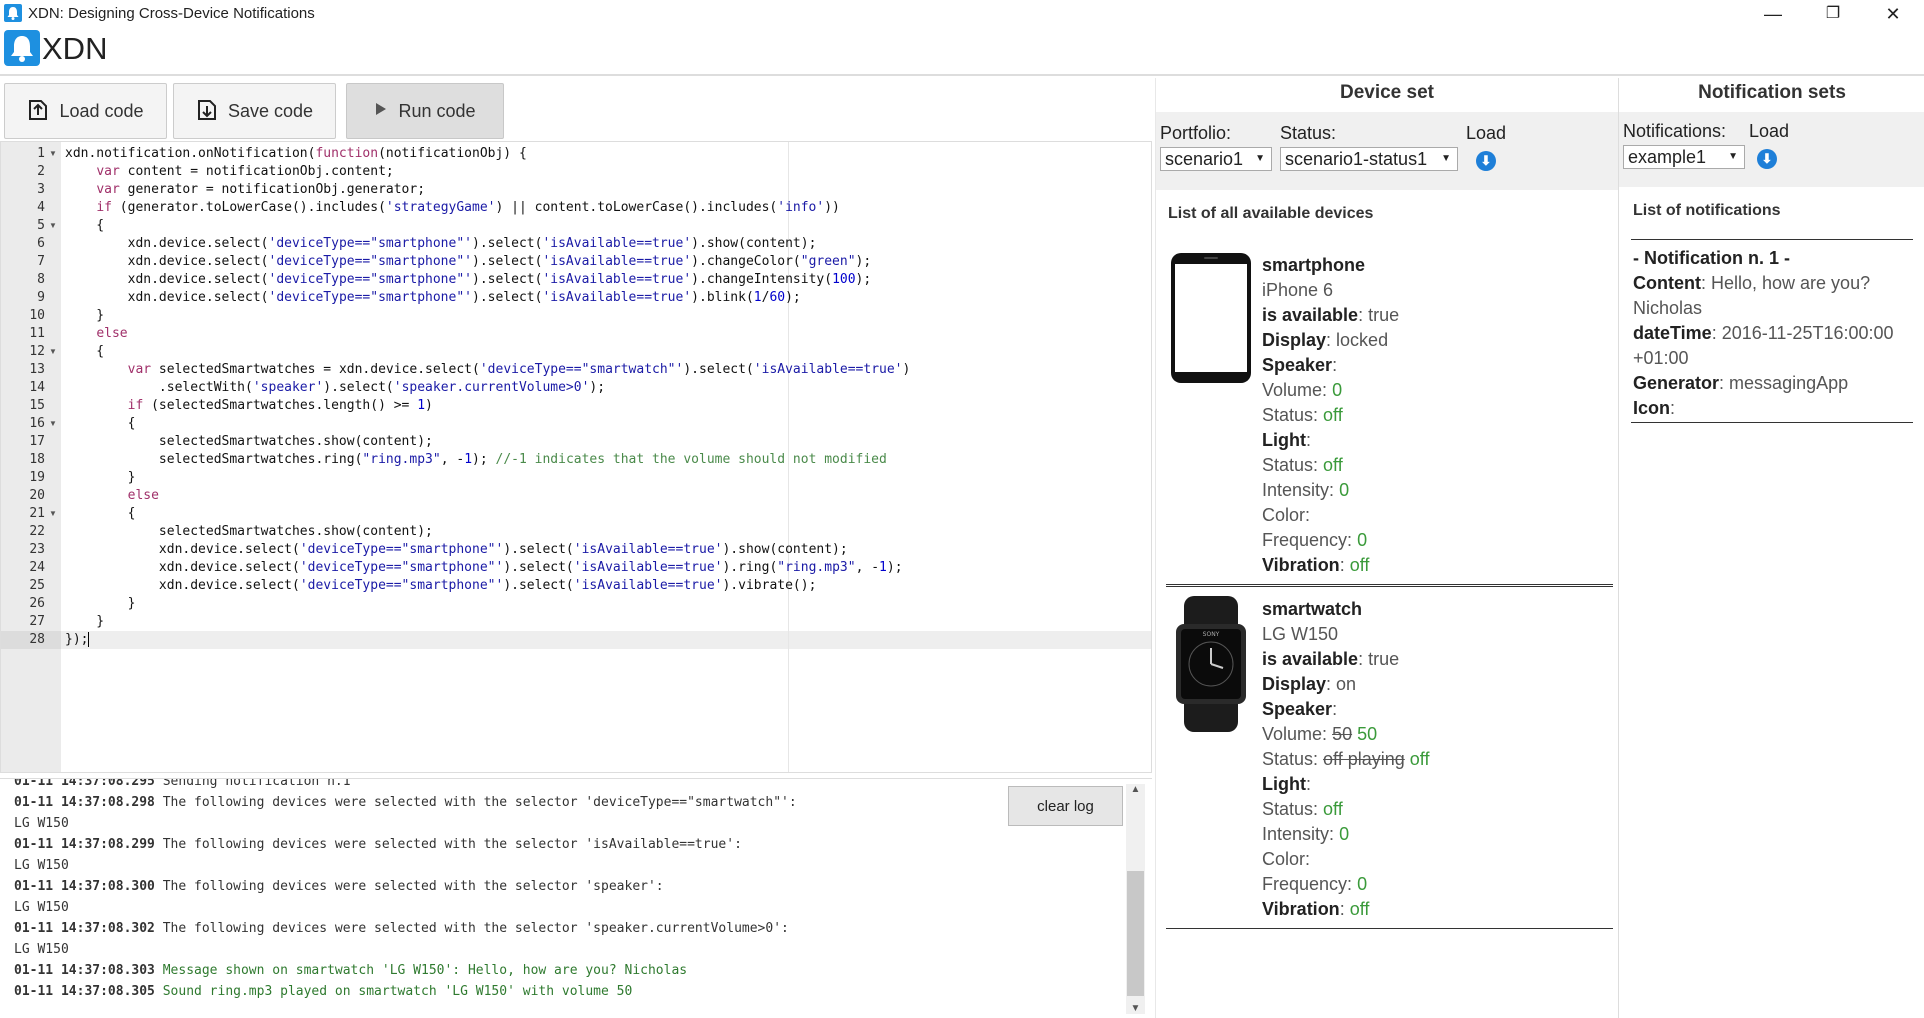 The image size is (1924, 1018). What do you see at coordinates (1135, 1008) in the screenshot?
I see `scroll-down-icon: ▼` at bounding box center [1135, 1008].